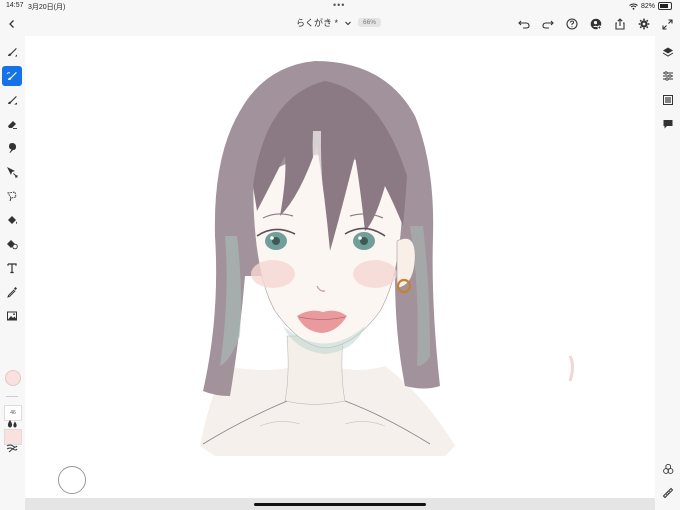 Image resolution: width=680 pixels, height=510 pixels. What do you see at coordinates (273, 274) in the screenshot?
I see `artwork-cheek-left` at bounding box center [273, 274].